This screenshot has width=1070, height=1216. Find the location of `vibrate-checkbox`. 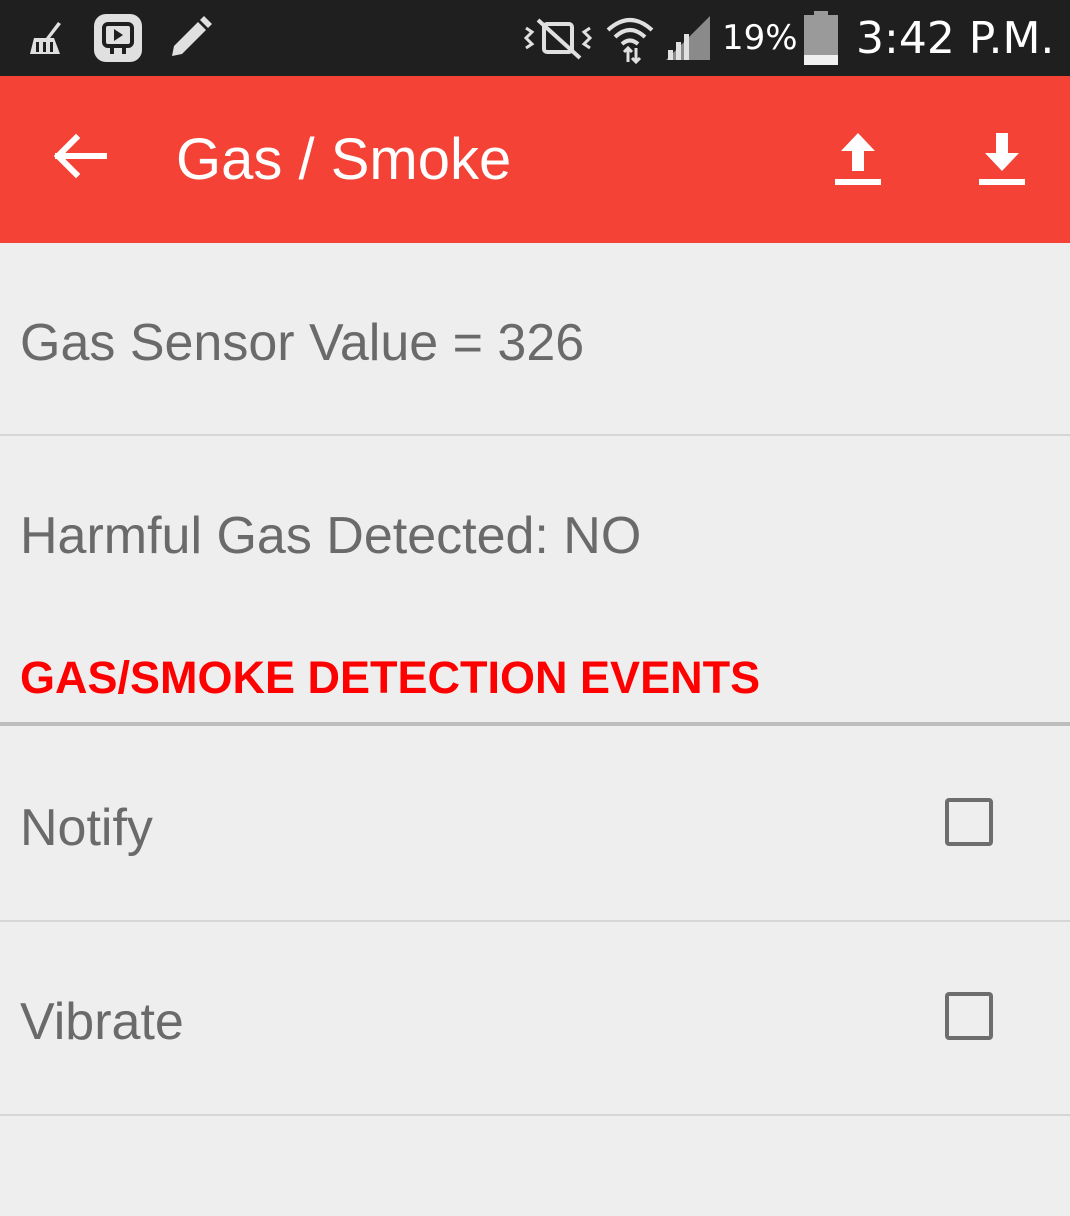

vibrate-checkbox is located at coordinates (969, 1016).